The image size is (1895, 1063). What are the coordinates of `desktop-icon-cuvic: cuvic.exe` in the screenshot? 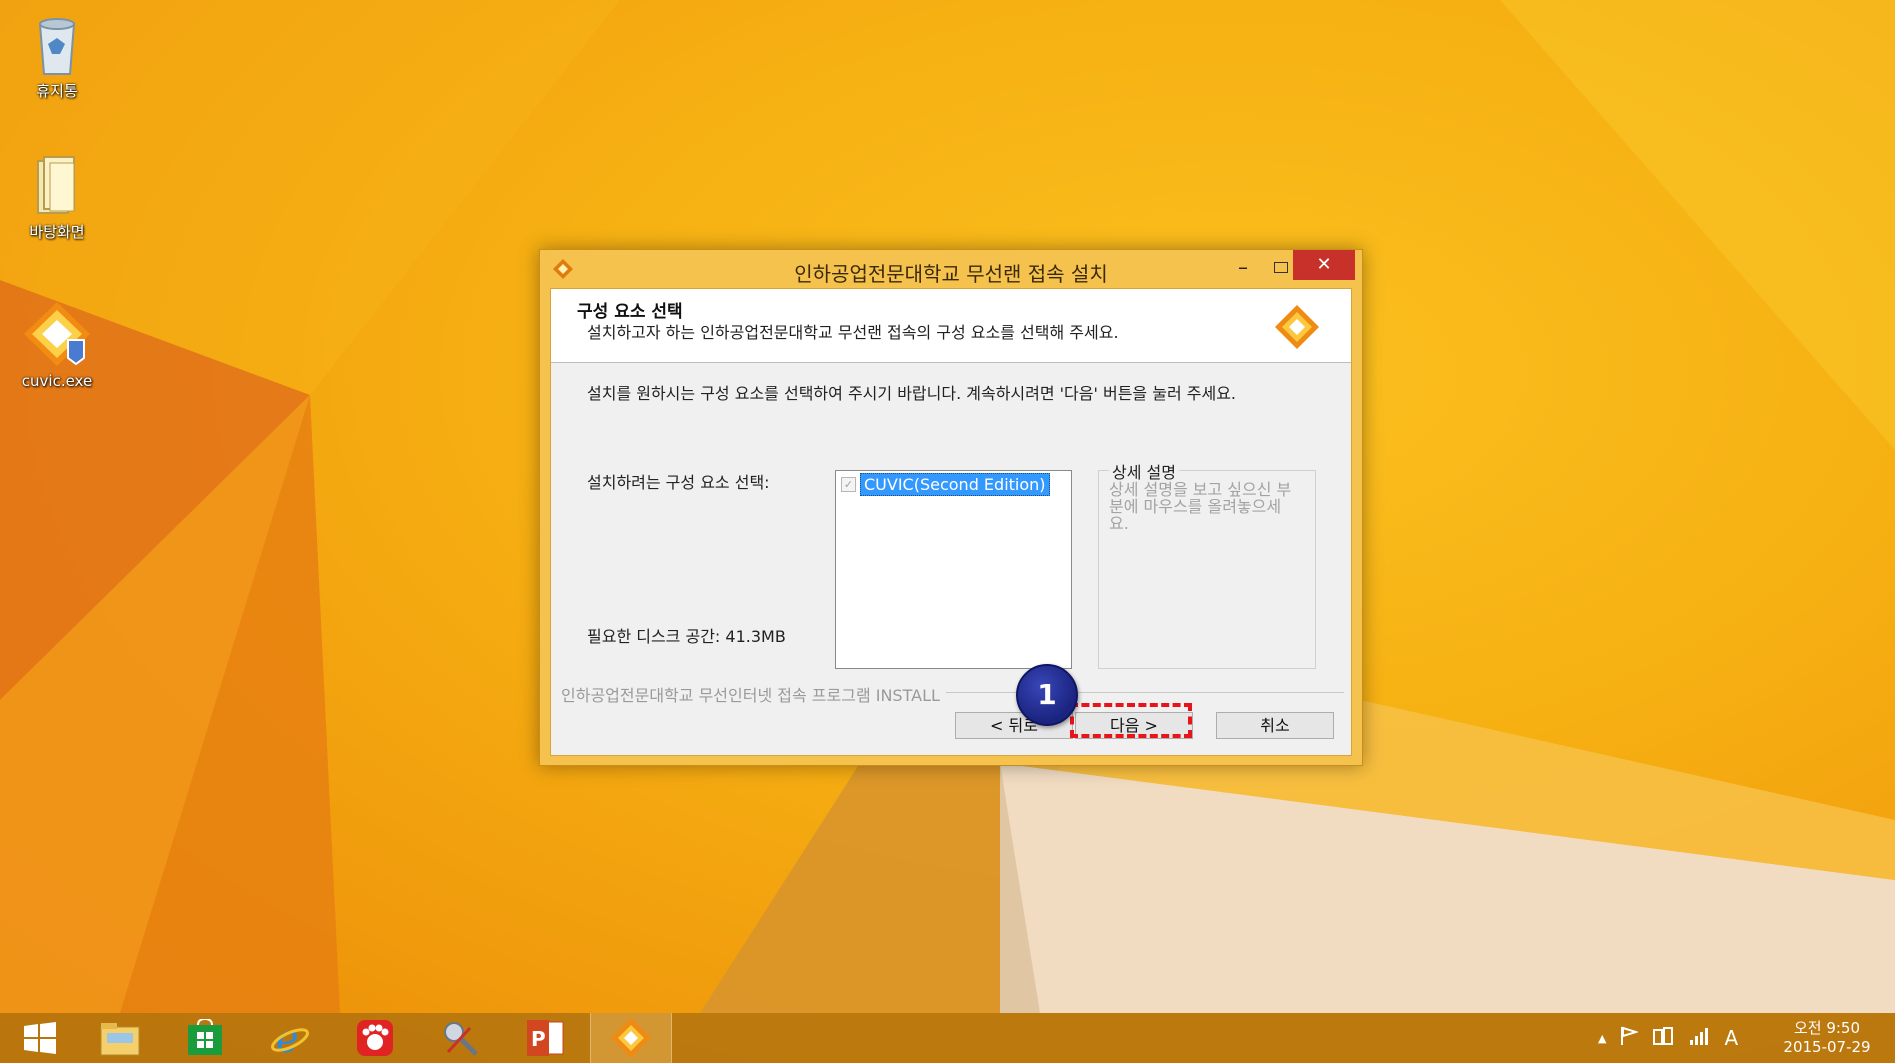 It's located at (57, 345).